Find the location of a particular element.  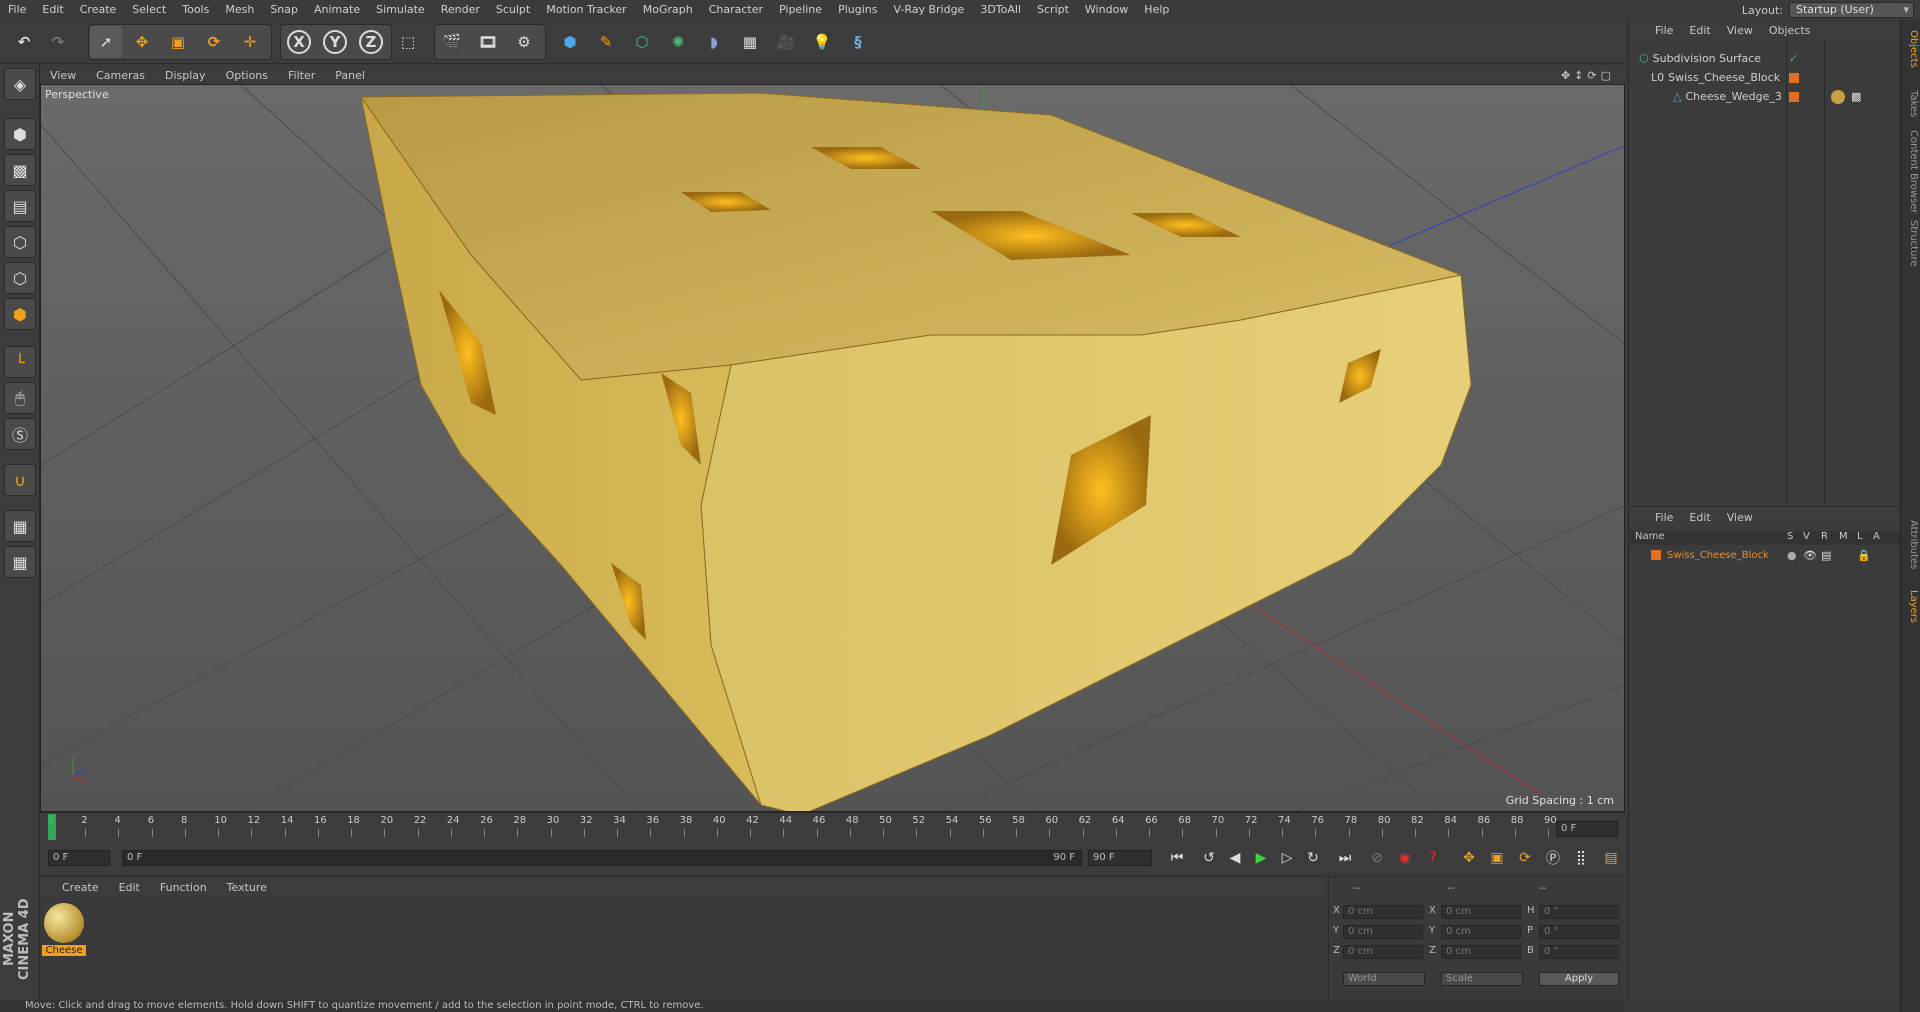

viewport-nav-icons: ✥↕⟳▢ is located at coordinates (1588, 75).